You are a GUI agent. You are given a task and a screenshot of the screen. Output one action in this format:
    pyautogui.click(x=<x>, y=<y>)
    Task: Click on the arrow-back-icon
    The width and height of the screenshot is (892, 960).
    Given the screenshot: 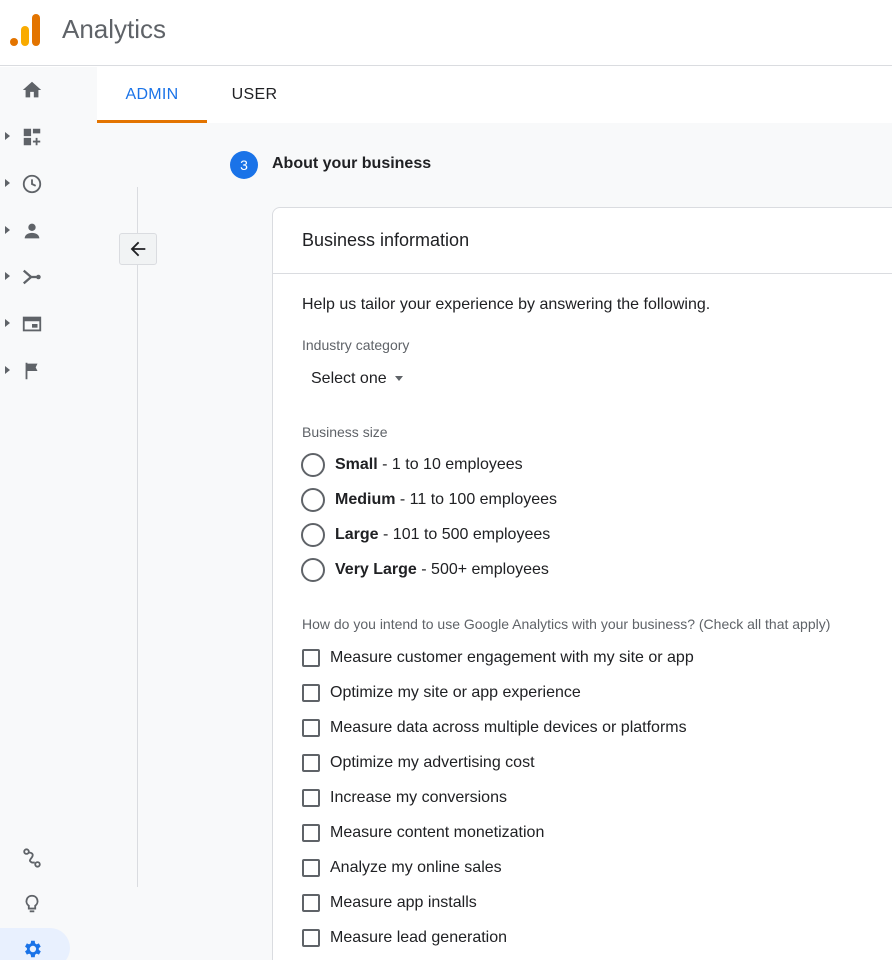 What is the action you would take?
    pyautogui.click(x=138, y=249)
    